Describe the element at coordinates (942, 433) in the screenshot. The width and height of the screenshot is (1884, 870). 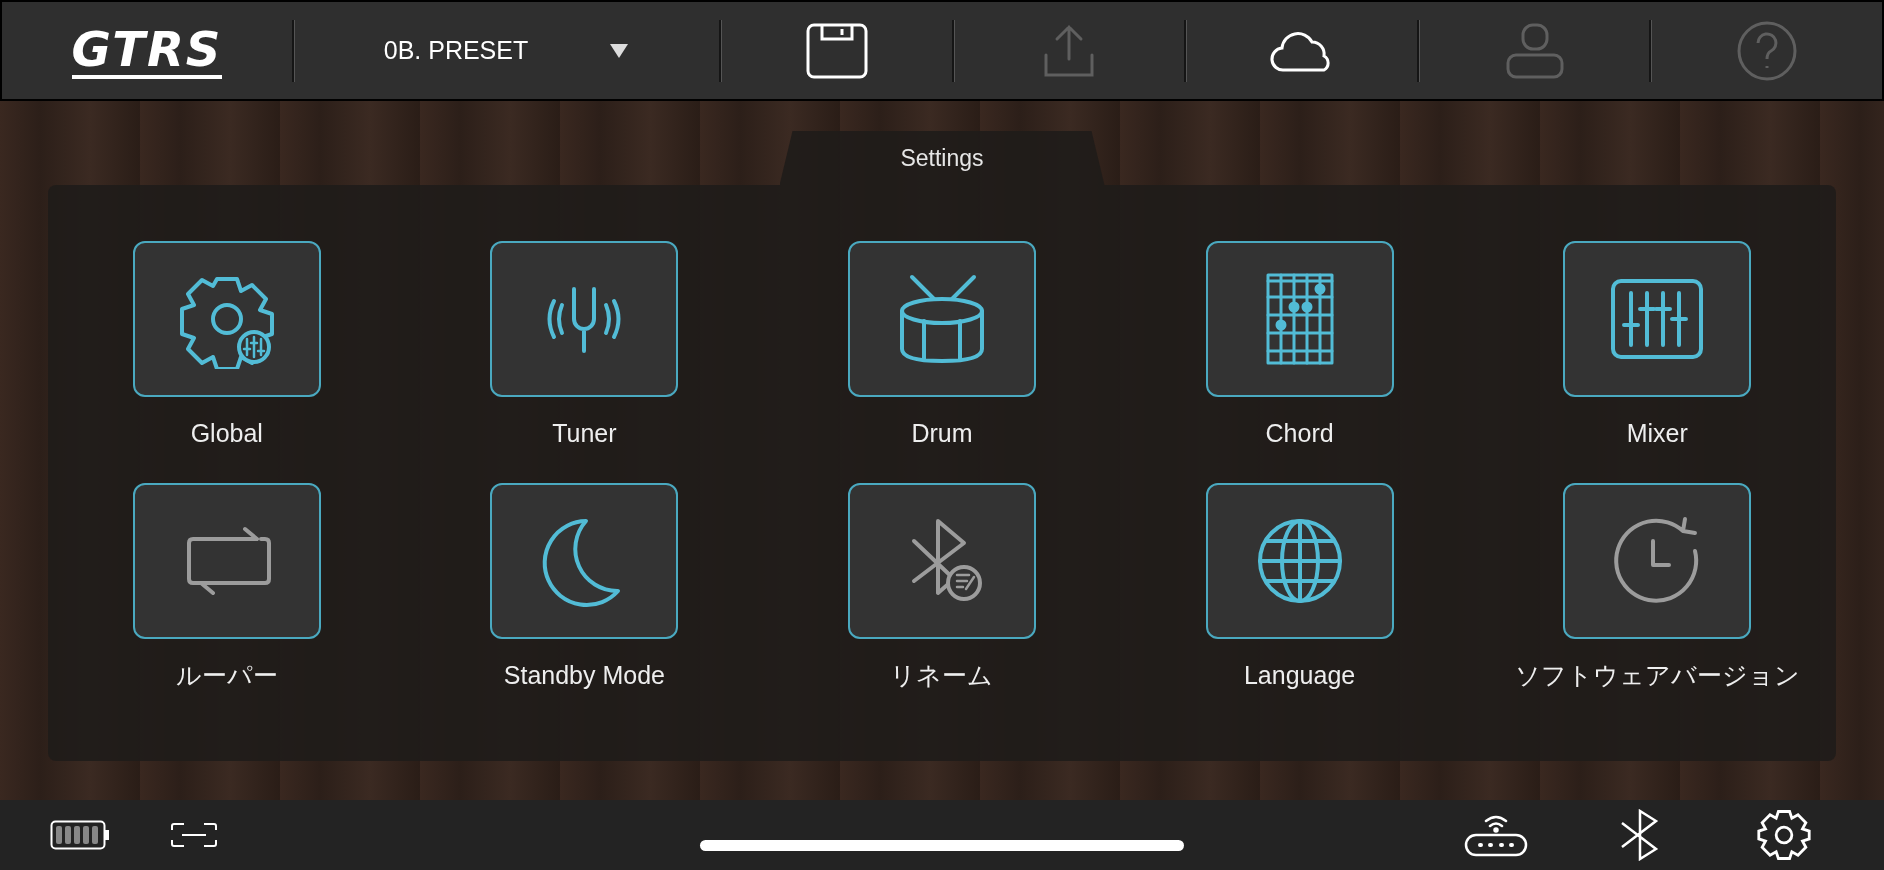
I see `tile-label: Drum` at that location.